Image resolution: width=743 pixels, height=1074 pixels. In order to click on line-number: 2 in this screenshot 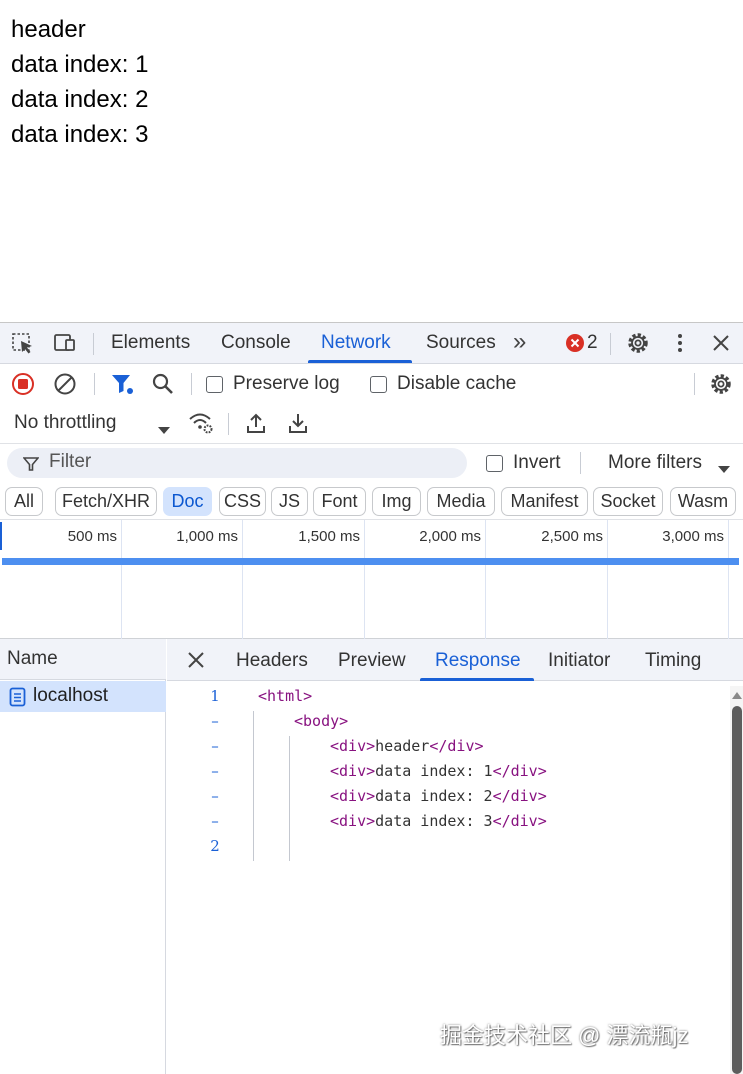, I will do `click(215, 846)`.